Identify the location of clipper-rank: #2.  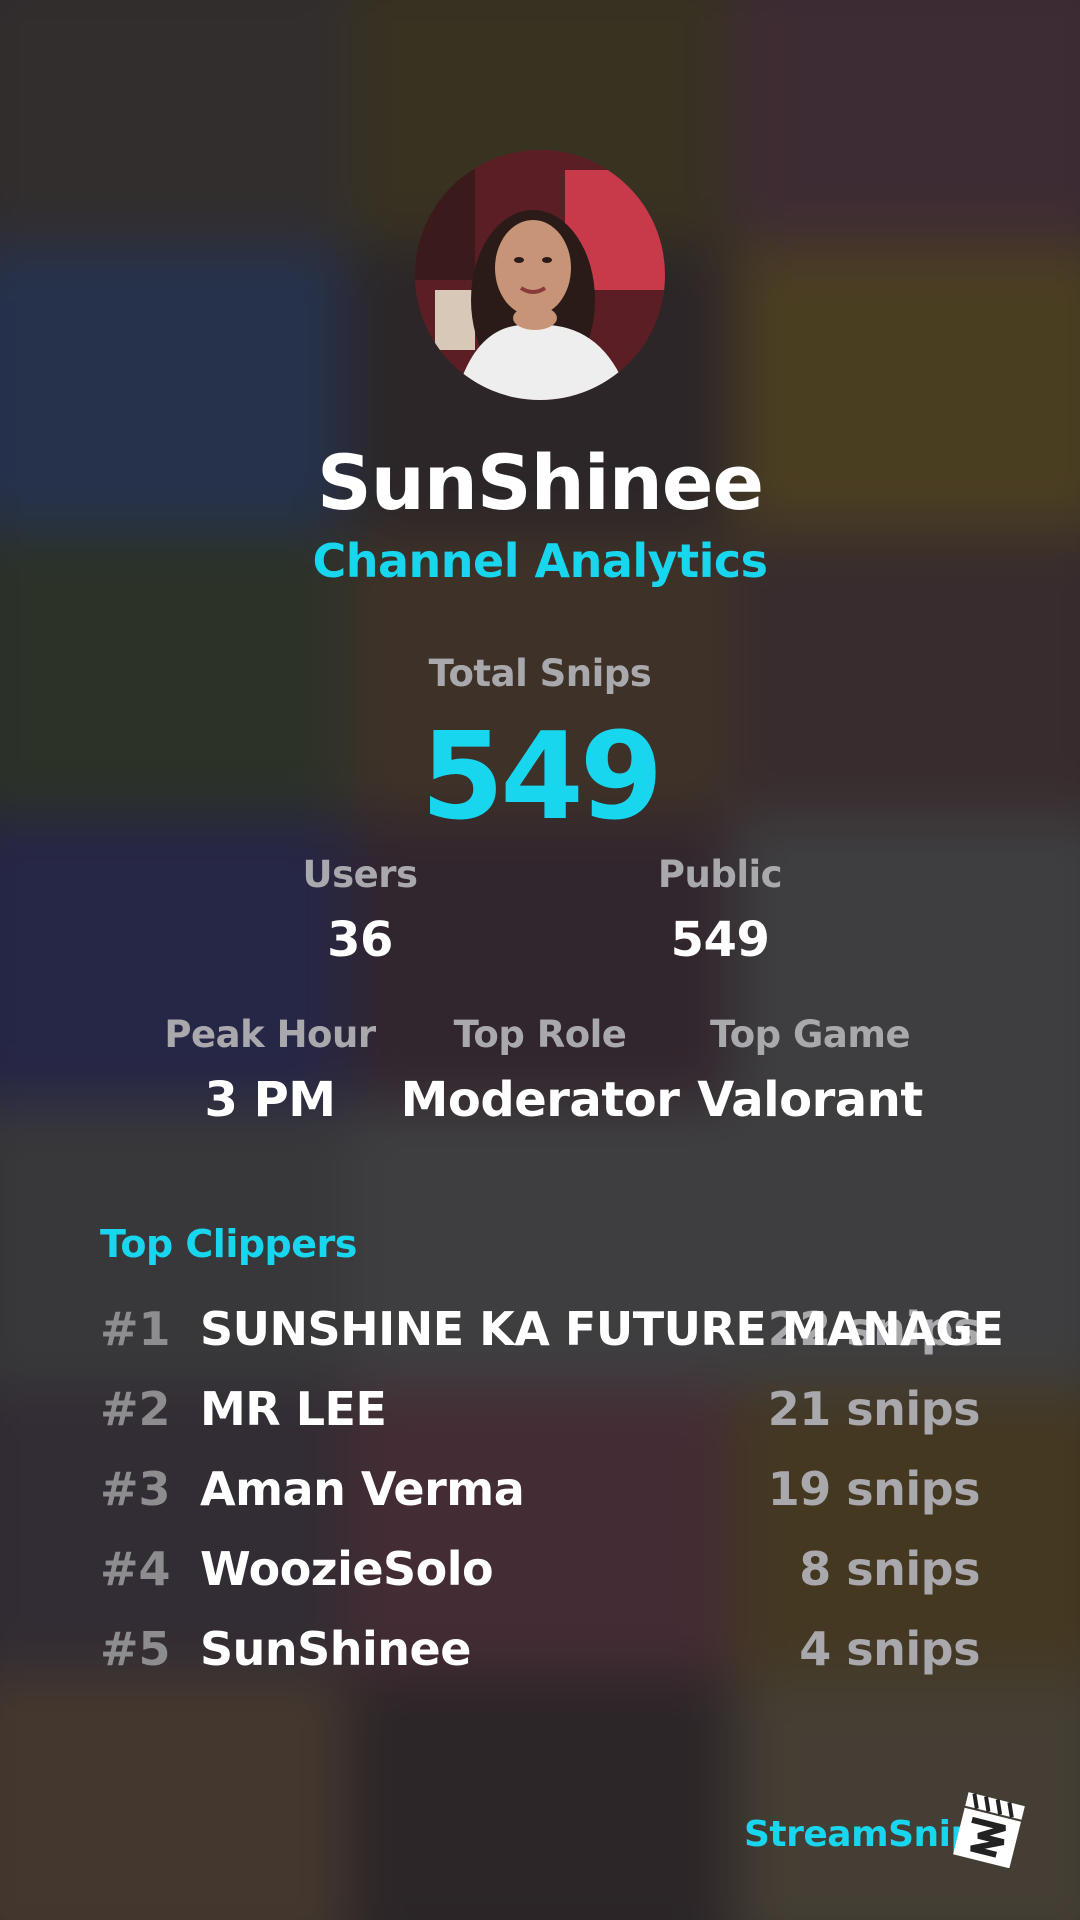
(135, 1409).